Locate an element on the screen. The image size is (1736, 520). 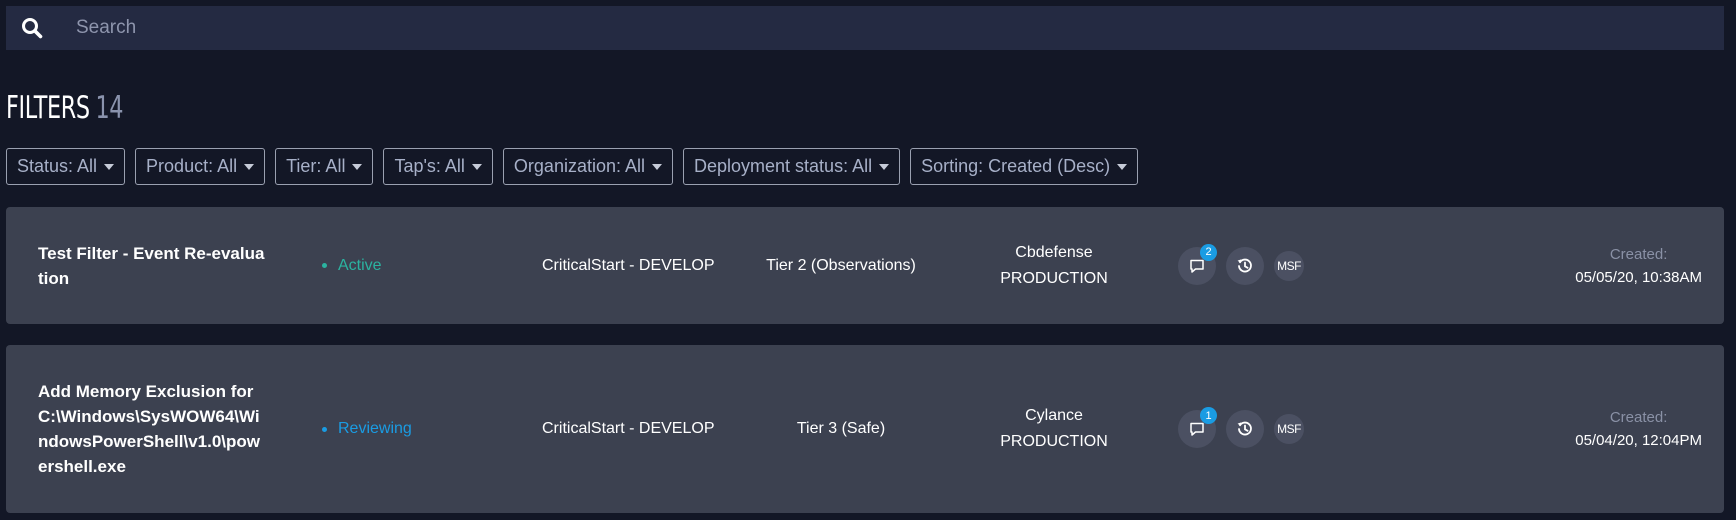
status-filter-dropdown: Status: All is located at coordinates (66, 166).